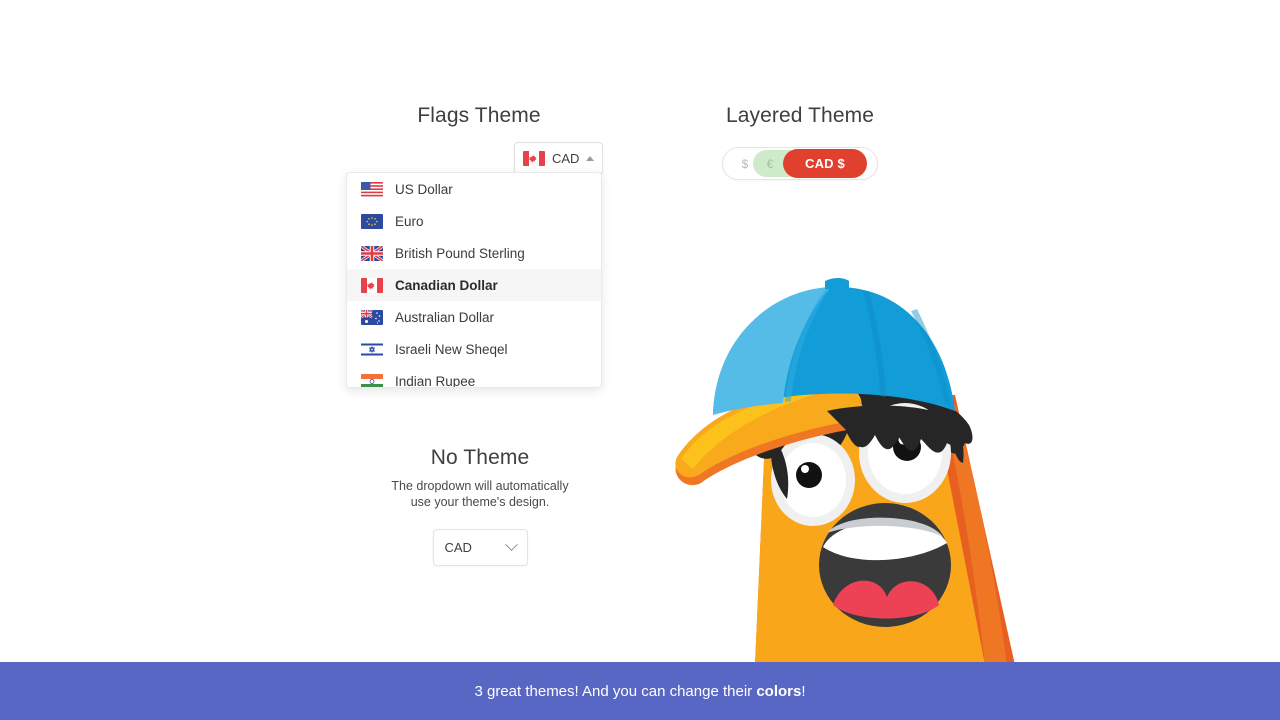  Describe the element at coordinates (885, 565) in the screenshot. I see `mascot-mouth` at that location.